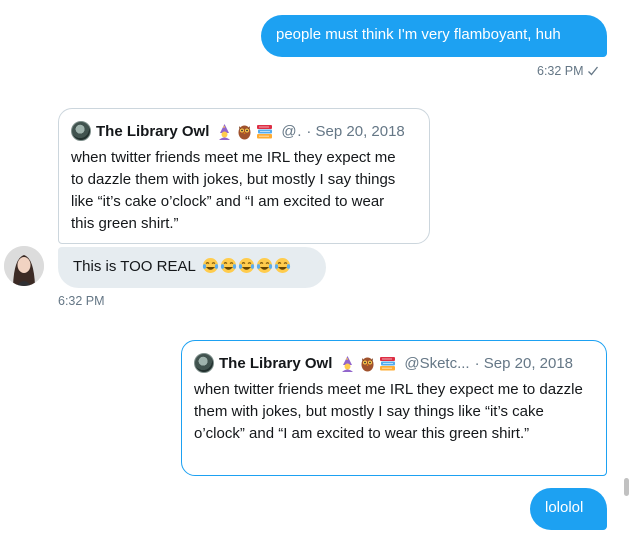 The width and height of the screenshot is (630, 533). I want to click on message-text: This is TOO REAL, so click(134, 266).